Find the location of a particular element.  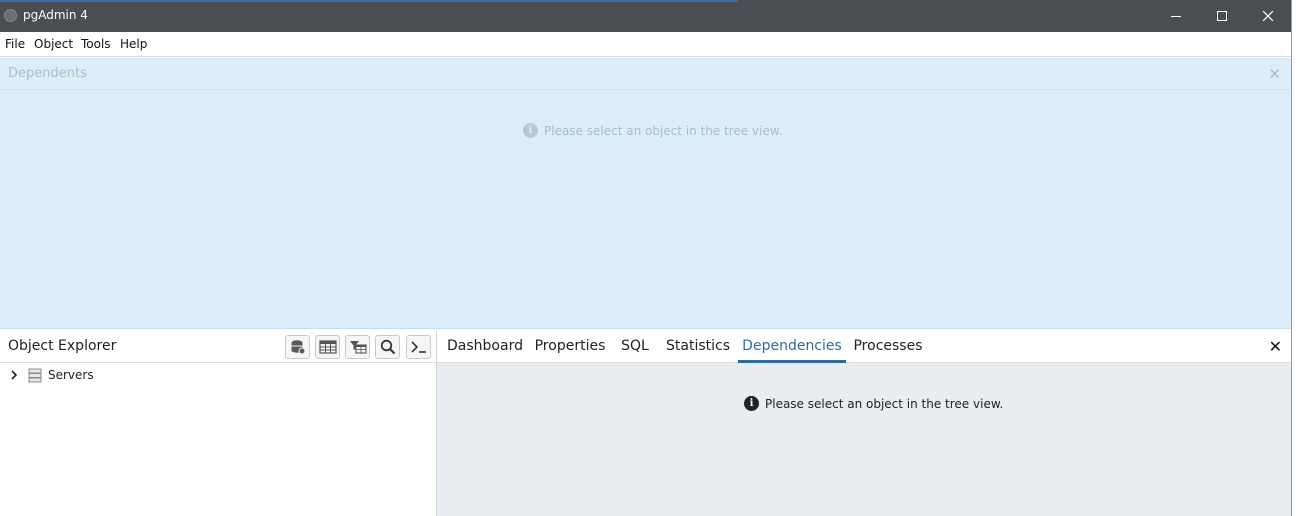

window-title: pgAdmin 4 is located at coordinates (55, 15).